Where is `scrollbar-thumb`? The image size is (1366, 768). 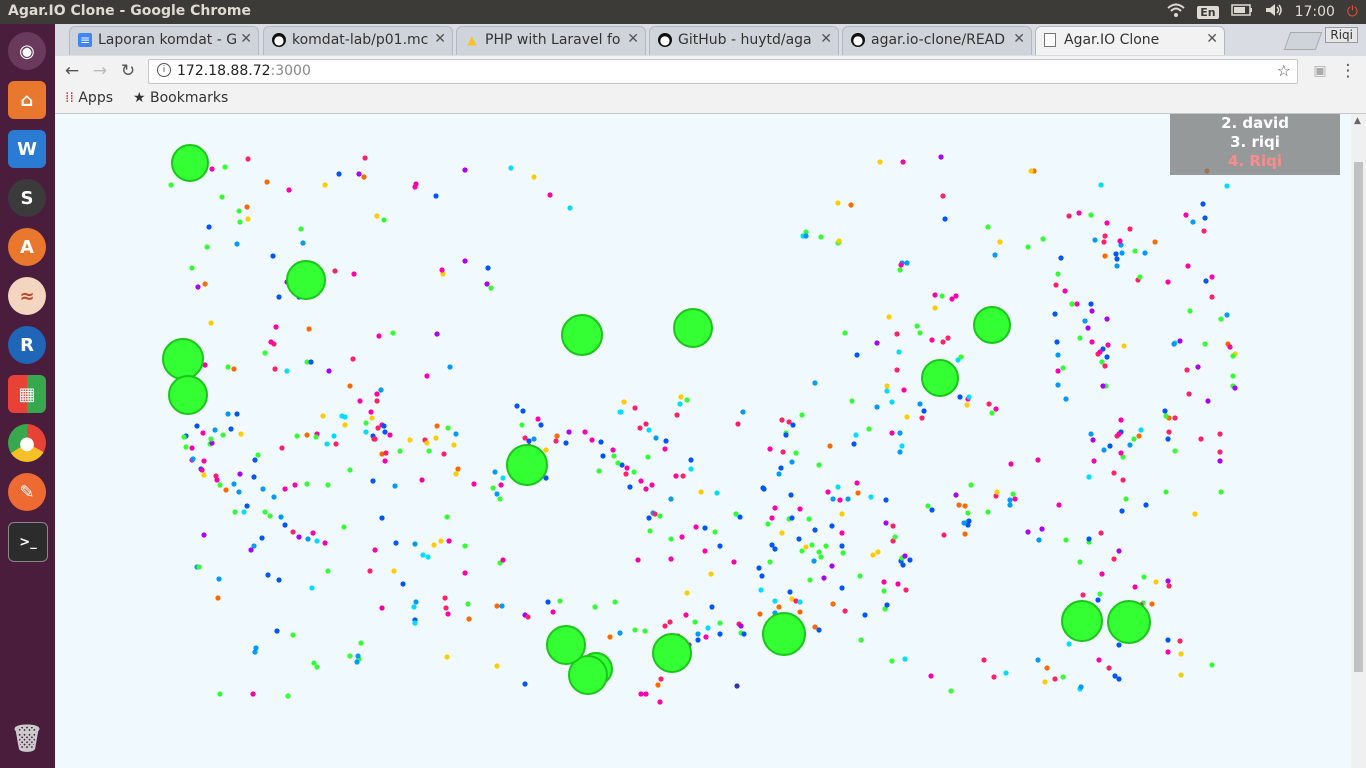
scrollbar-thumb is located at coordinates (1358, 417).